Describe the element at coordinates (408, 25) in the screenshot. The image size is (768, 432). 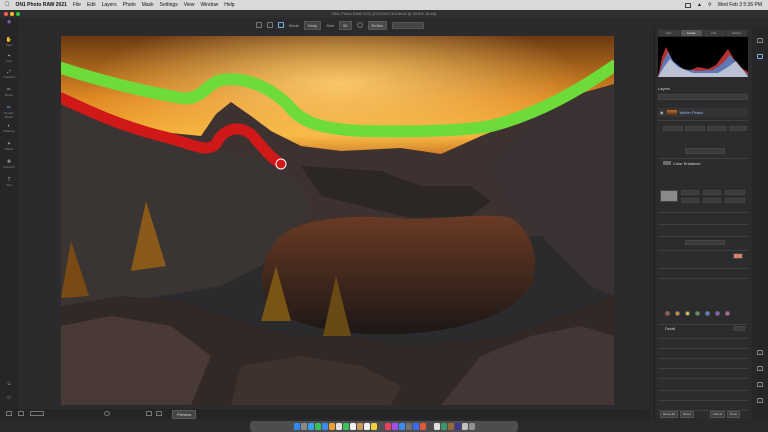
I see `options-select` at that location.